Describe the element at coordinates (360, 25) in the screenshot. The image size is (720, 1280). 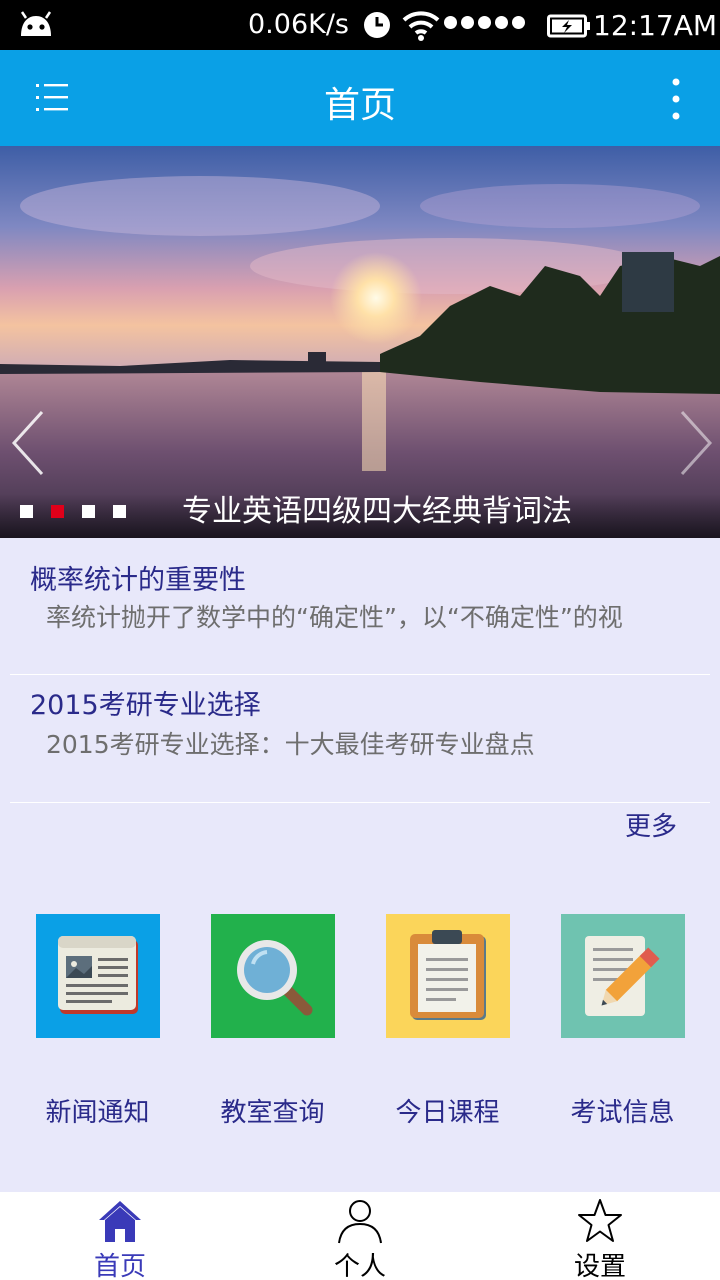
I see `status-bar: 0.06K/s 12:17AM` at that location.